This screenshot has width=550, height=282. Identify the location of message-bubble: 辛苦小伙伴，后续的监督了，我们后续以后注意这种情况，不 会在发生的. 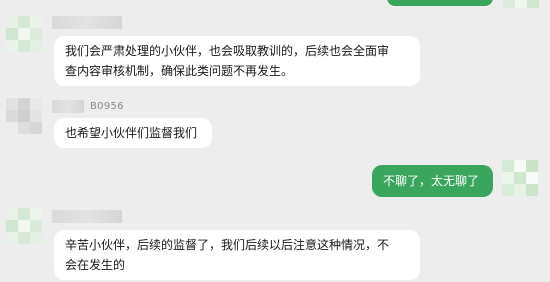
(237, 255).